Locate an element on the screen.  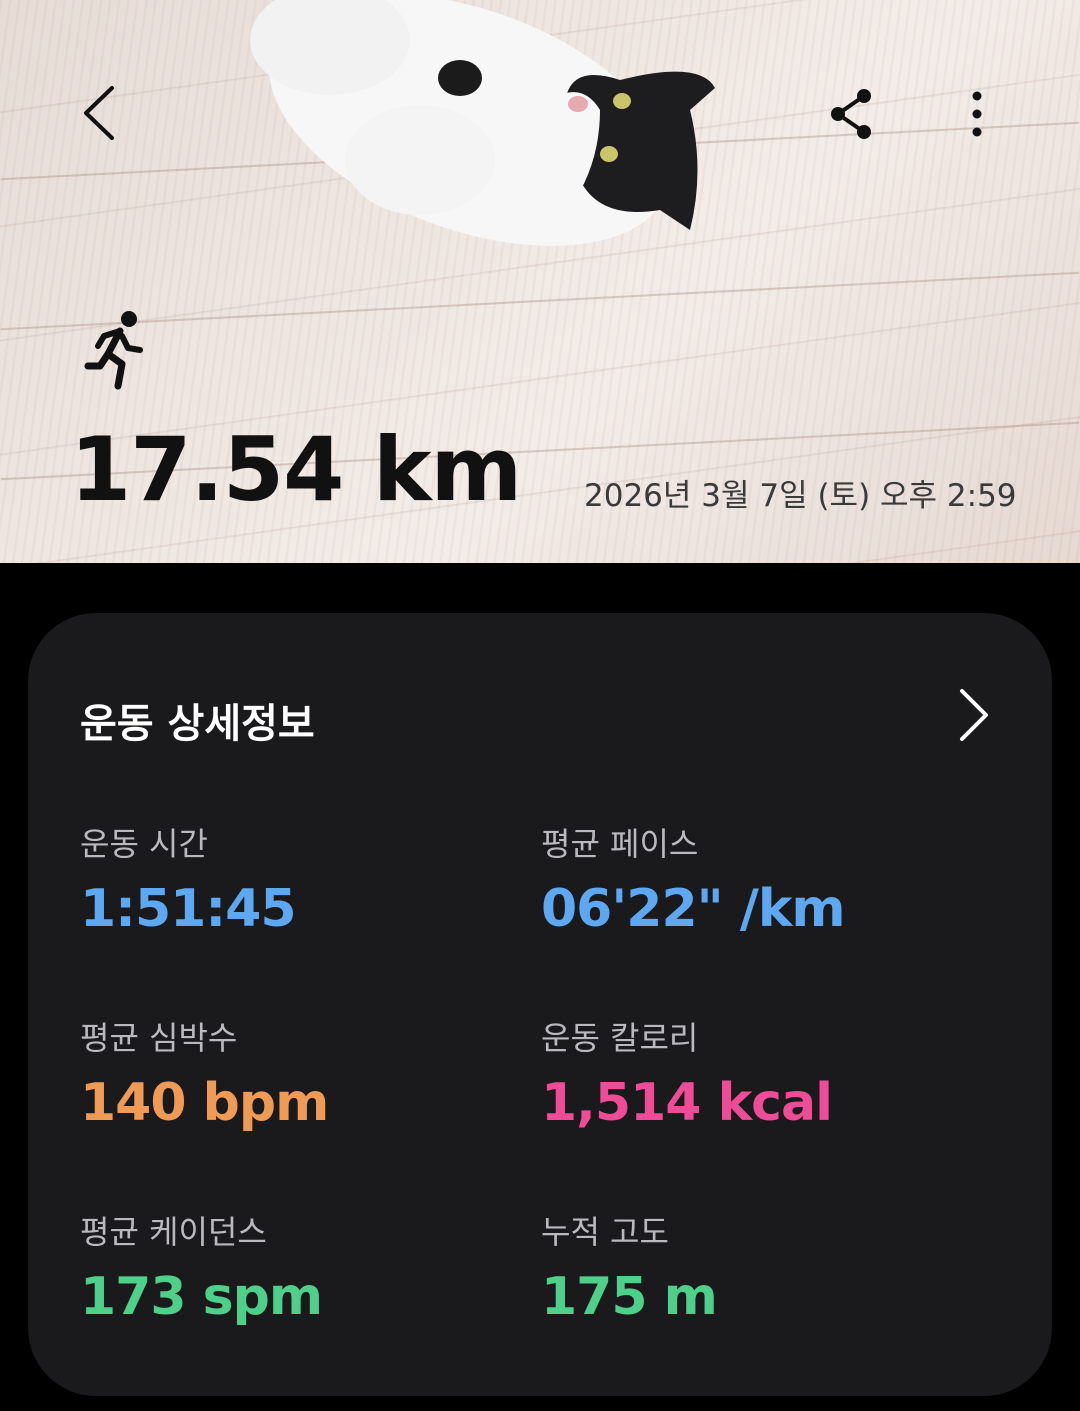
chevron-right-icon is located at coordinates (974, 715).